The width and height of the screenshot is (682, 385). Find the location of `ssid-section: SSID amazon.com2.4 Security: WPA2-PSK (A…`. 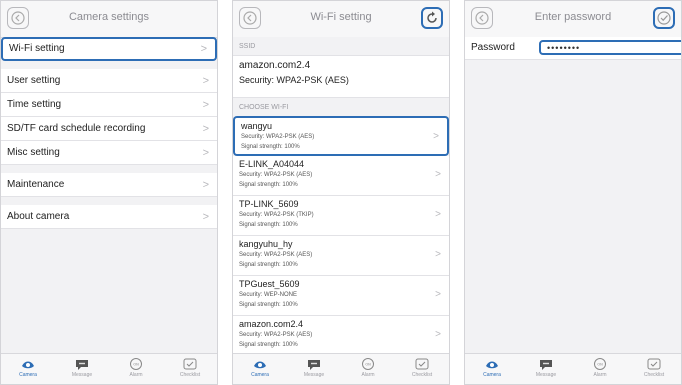

ssid-section: SSID amazon.com2.4 Security: WPA2-PSK (A… is located at coordinates (341, 77).